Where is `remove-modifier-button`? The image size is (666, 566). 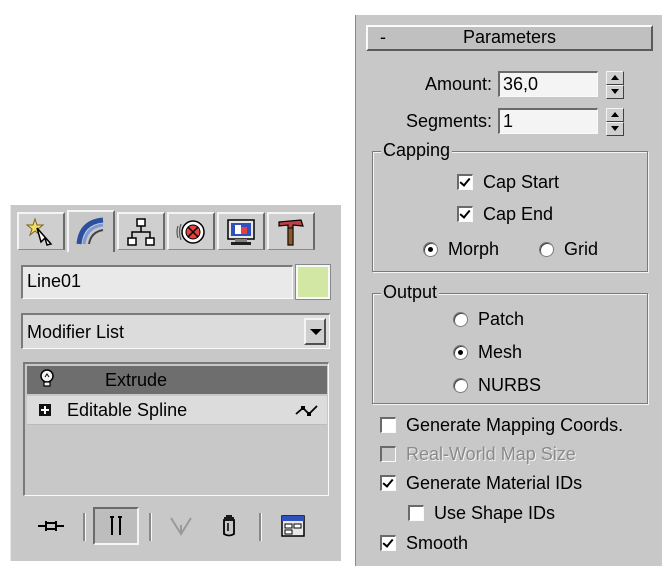
remove-modifier-button is located at coordinates (229, 526).